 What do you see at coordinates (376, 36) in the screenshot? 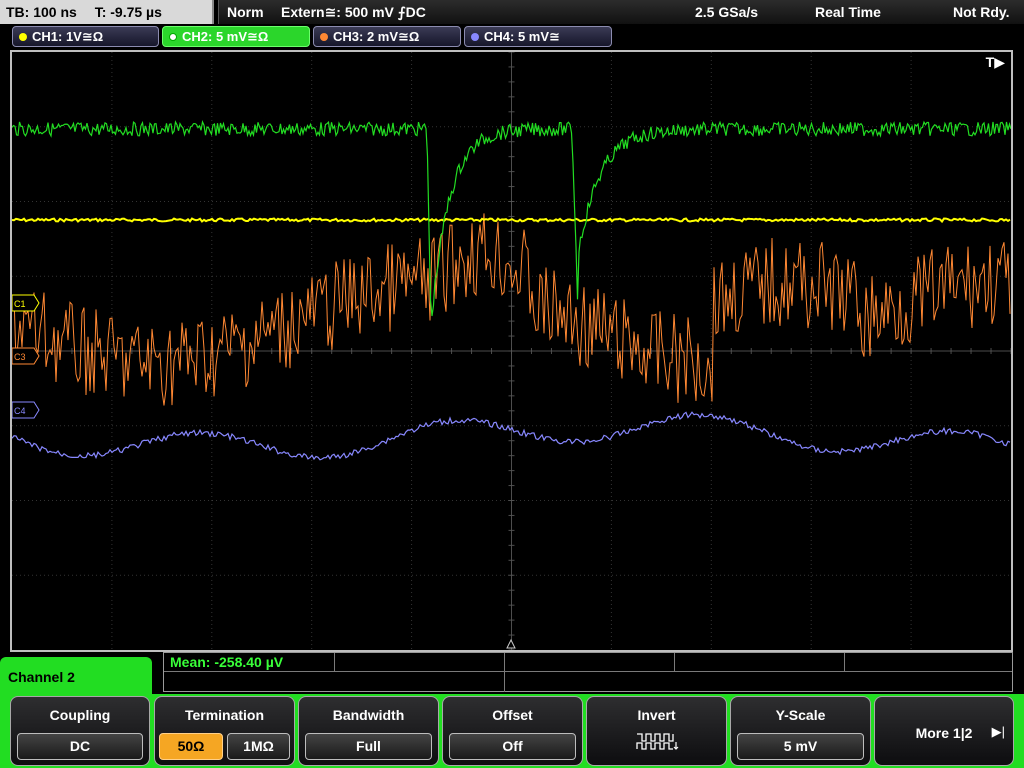
I see `ch3-label: CH3: 2 mV≅Ω` at bounding box center [376, 36].